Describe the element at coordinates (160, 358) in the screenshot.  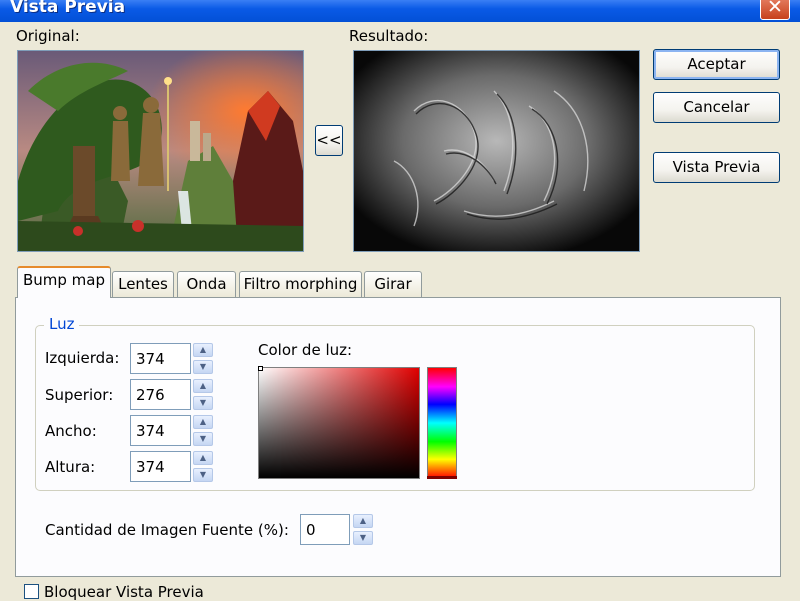
I see `left-input` at that location.